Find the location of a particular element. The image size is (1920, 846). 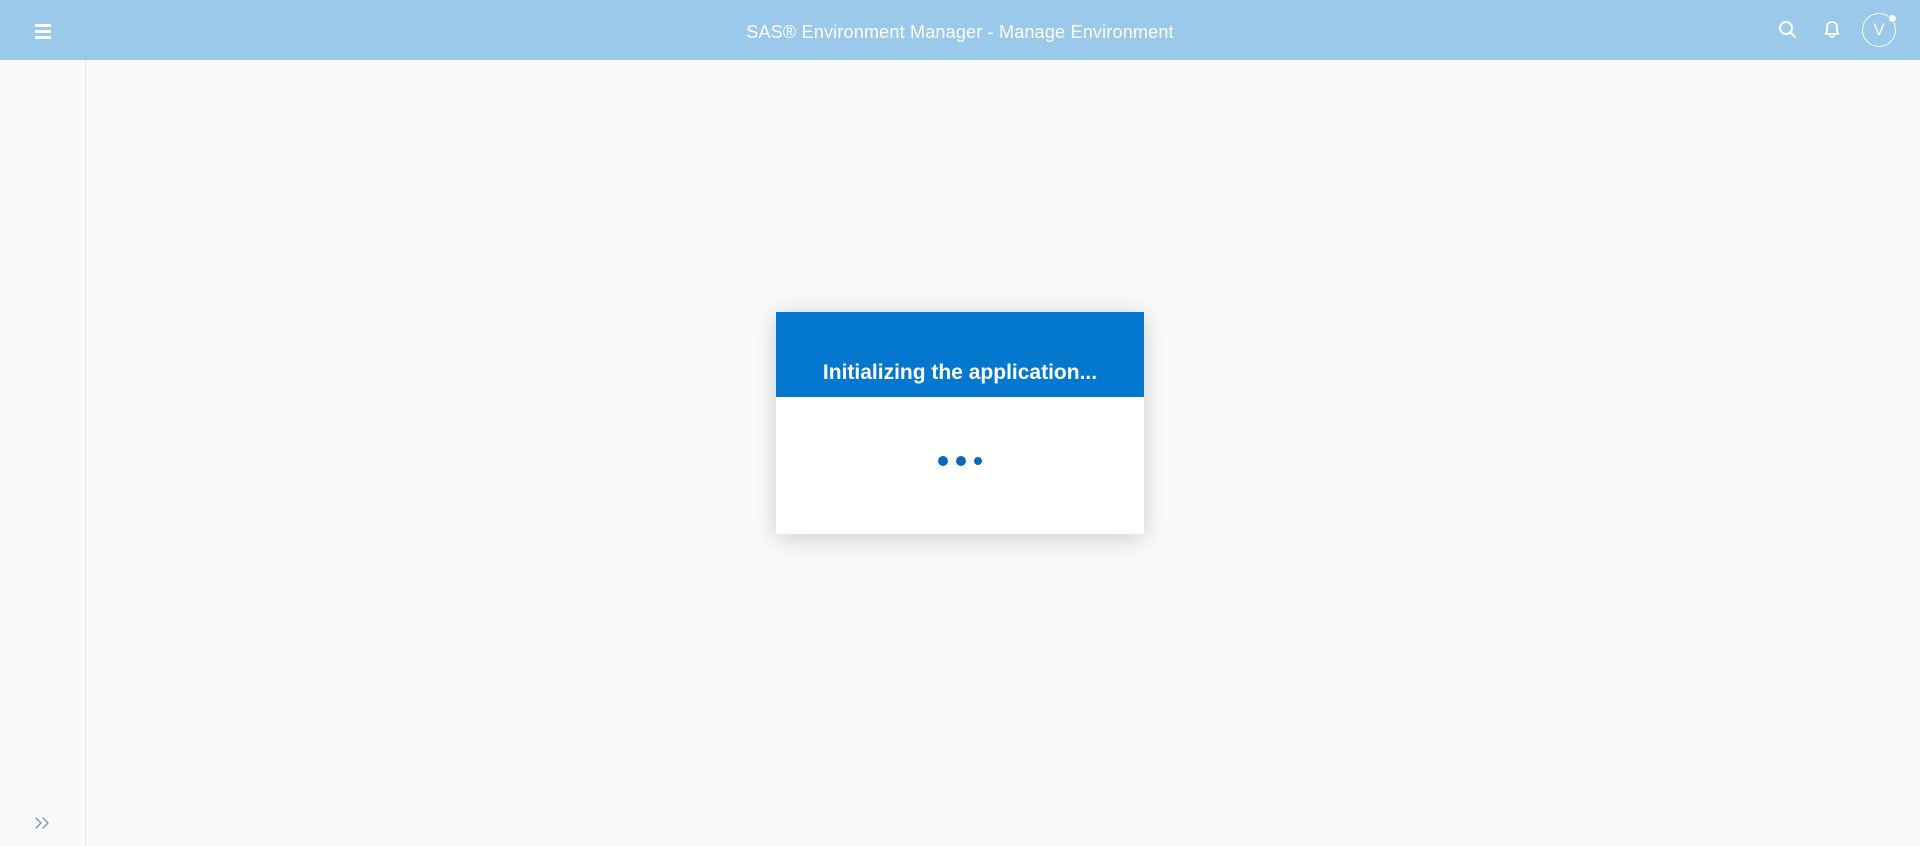

notifications-button is located at coordinates (1832, 30).